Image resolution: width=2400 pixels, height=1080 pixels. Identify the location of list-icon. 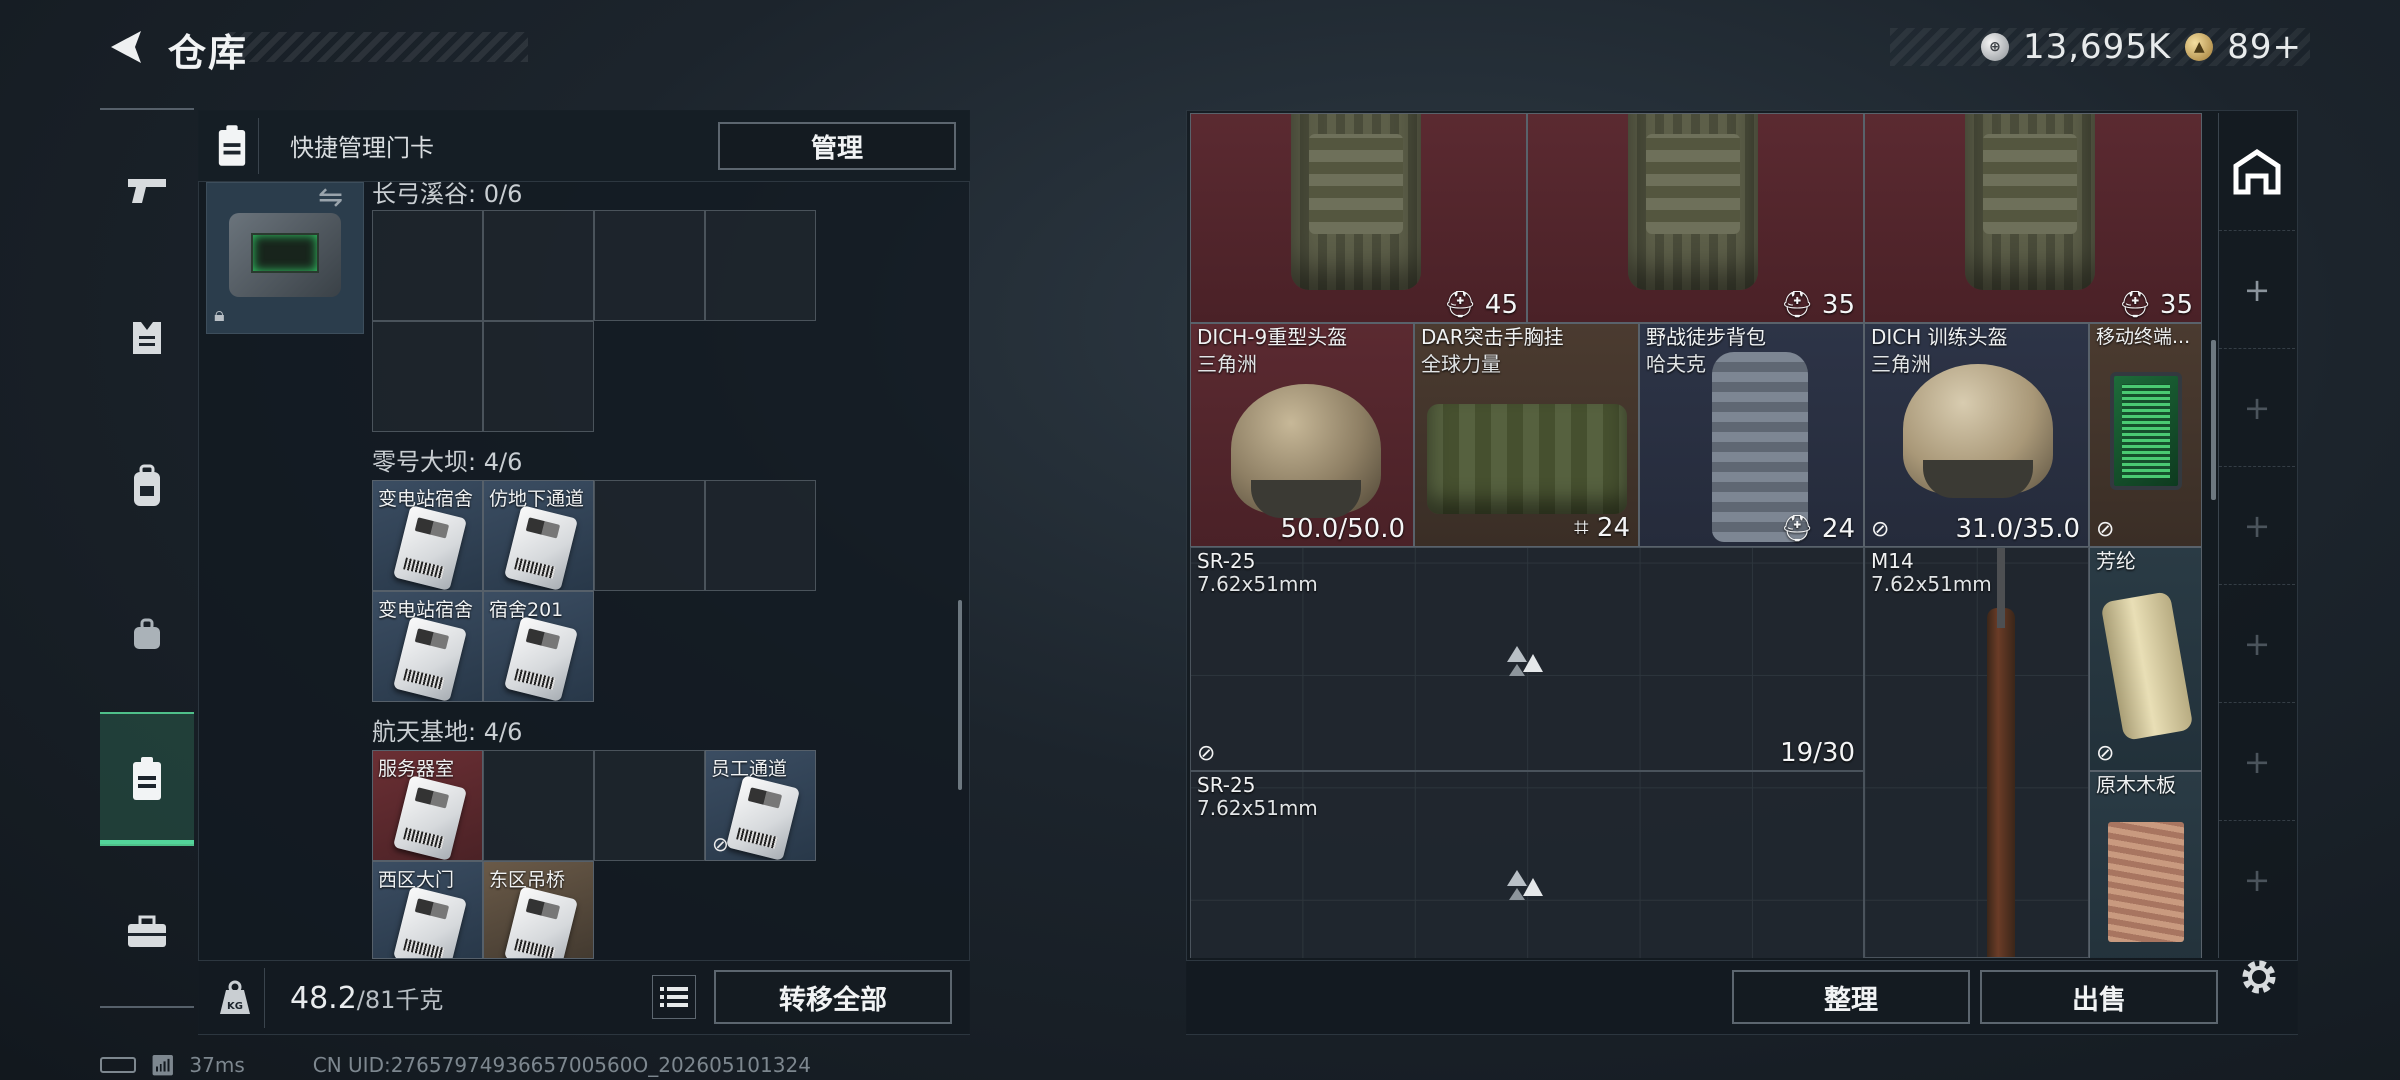
(674, 997).